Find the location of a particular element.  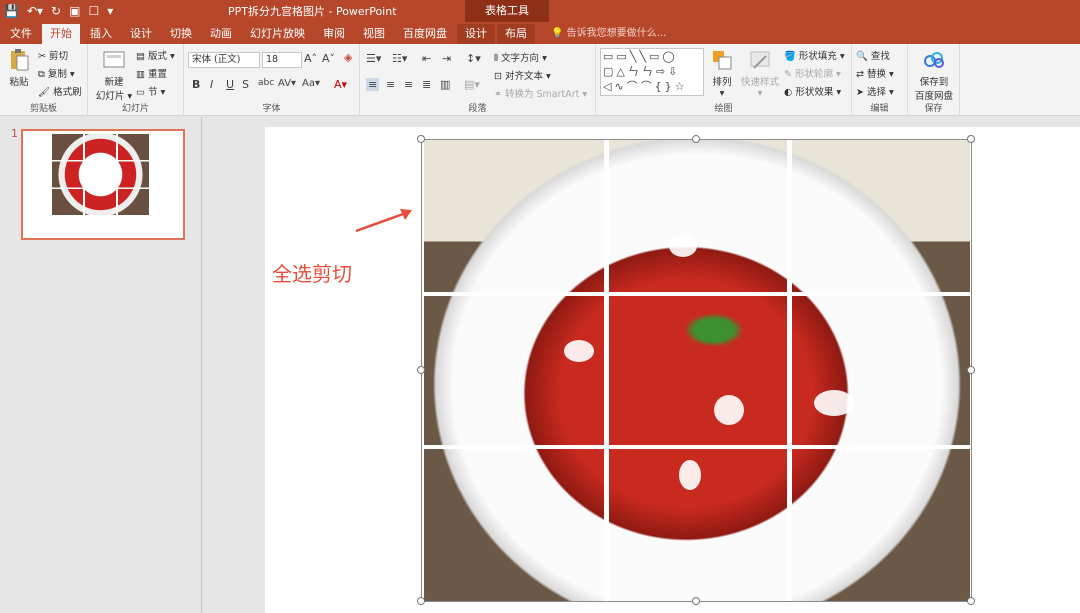

underline-icon: U is located at coordinates (230, 84).